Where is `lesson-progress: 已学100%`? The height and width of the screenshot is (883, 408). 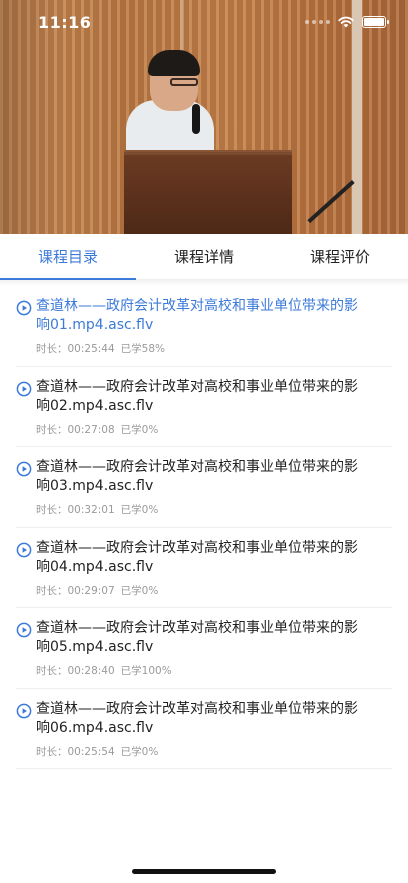 lesson-progress: 已学100% is located at coordinates (146, 671).